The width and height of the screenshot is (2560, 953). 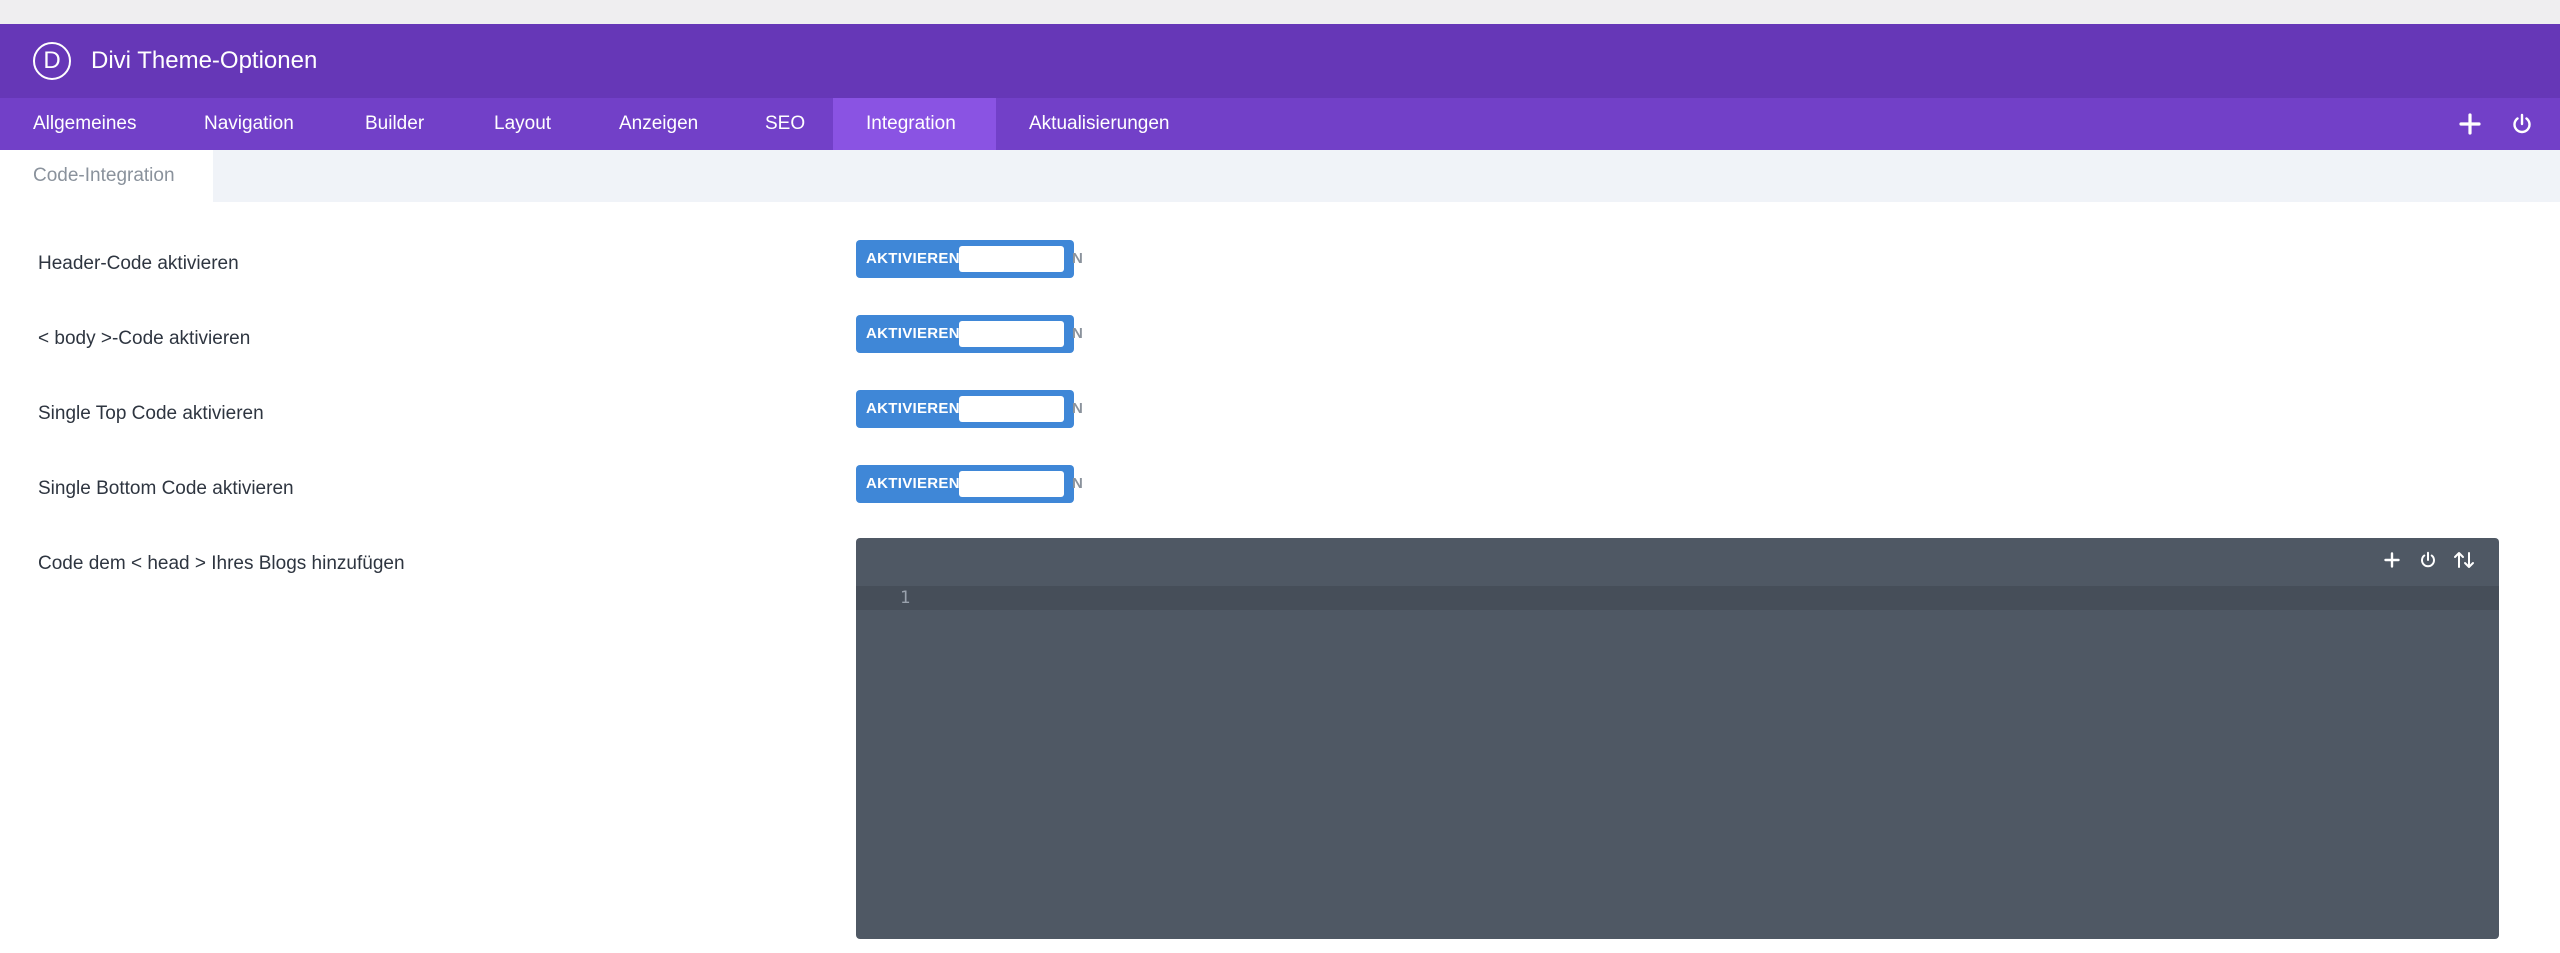 What do you see at coordinates (2464, 560) in the screenshot?
I see `sort-arrows-icon` at bounding box center [2464, 560].